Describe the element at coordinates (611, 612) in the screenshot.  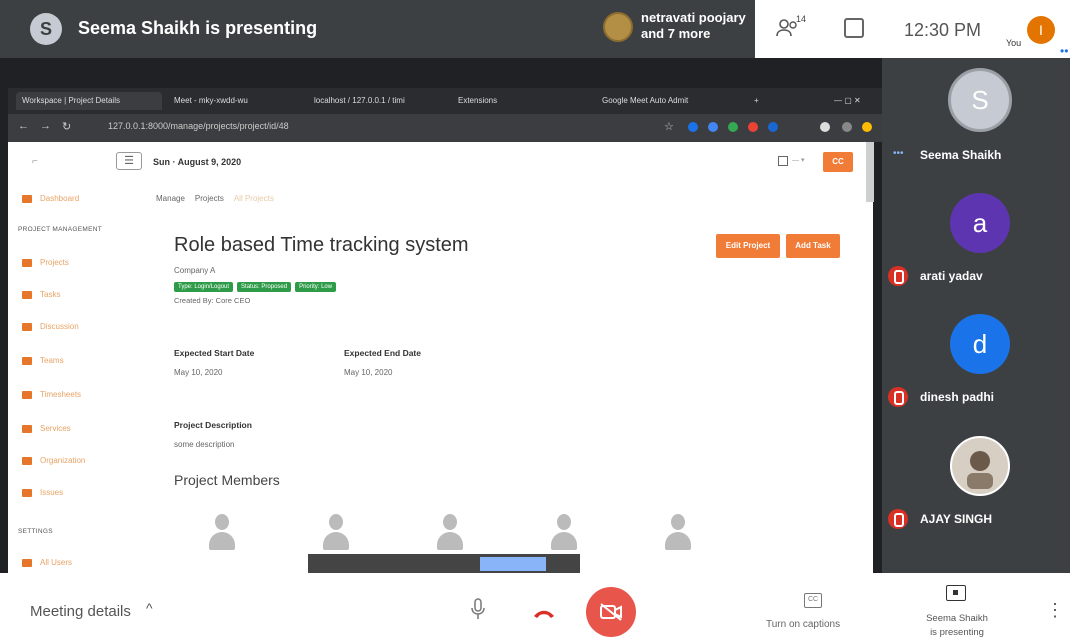
I see `camera-off-icon` at that location.